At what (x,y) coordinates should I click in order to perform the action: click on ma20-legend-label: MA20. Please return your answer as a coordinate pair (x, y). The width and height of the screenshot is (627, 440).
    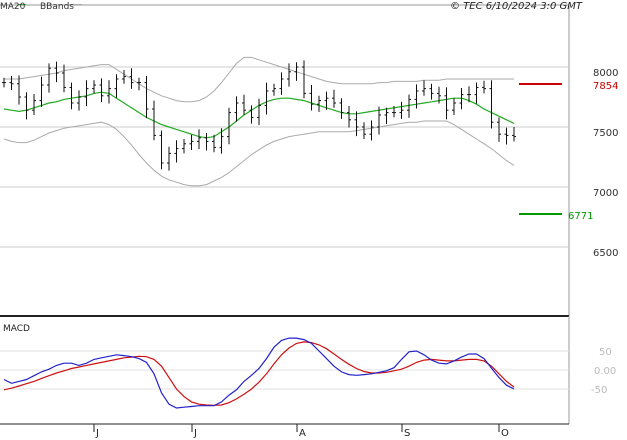
    Looking at the image, I should click on (13, 7).